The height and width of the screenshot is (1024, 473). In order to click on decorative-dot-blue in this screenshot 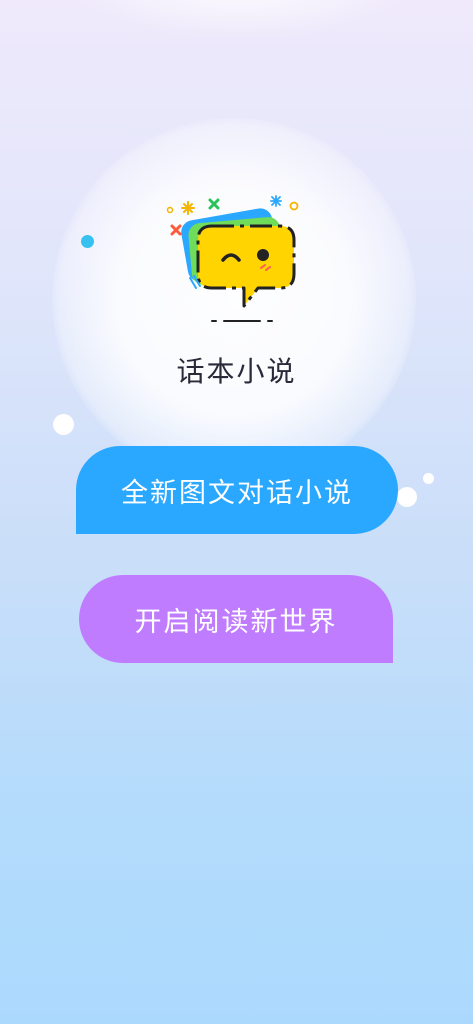, I will do `click(87, 241)`.